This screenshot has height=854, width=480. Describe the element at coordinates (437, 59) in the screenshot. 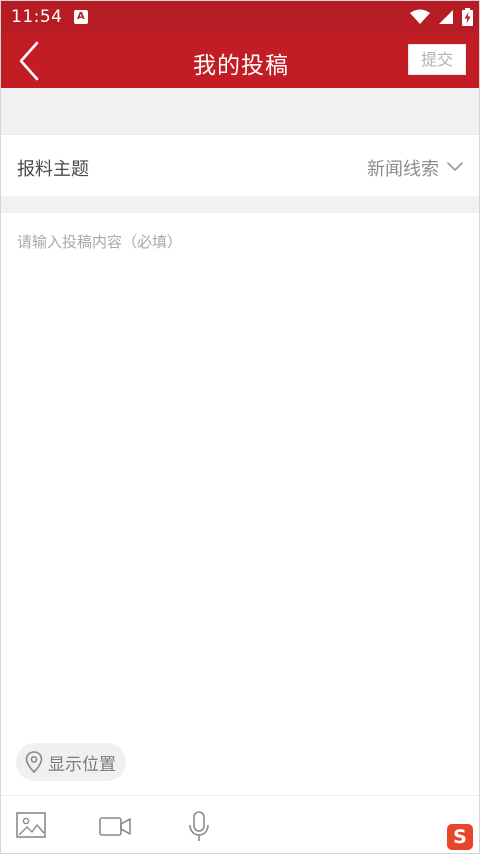

I see `submit-button: 提交` at that location.